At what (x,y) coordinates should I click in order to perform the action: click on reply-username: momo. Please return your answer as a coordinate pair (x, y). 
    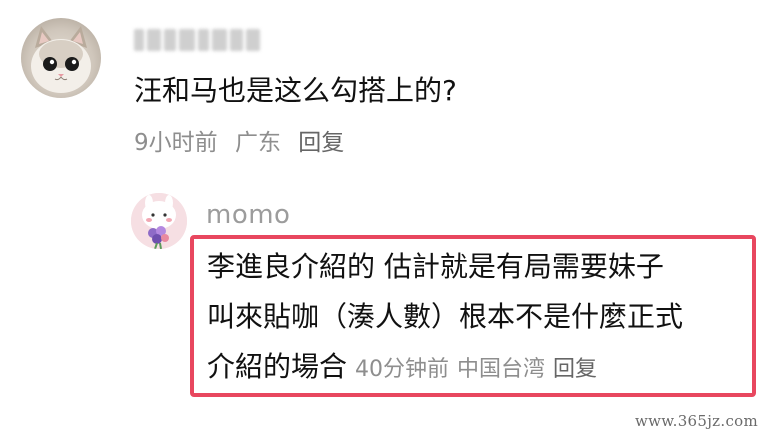
    Looking at the image, I should click on (248, 215).